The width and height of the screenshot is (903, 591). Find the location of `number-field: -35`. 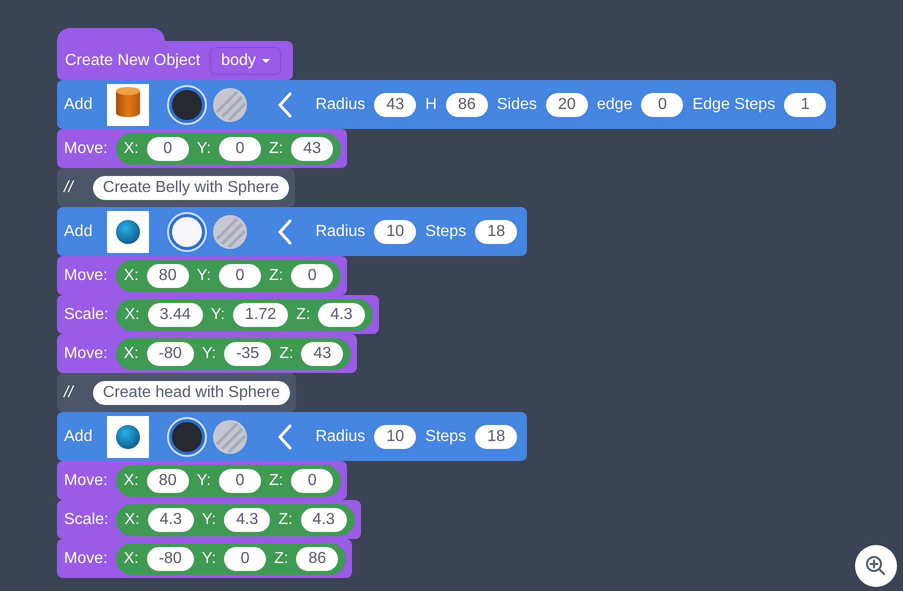

number-field: -35 is located at coordinates (248, 354).